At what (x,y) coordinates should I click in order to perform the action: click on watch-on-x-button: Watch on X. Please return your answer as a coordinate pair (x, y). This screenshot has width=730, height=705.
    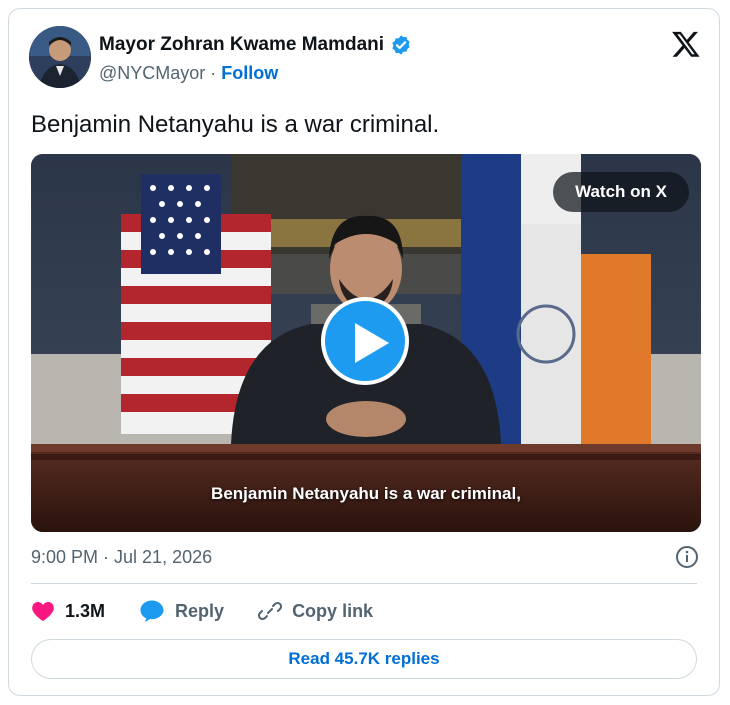
    Looking at the image, I should click on (621, 192).